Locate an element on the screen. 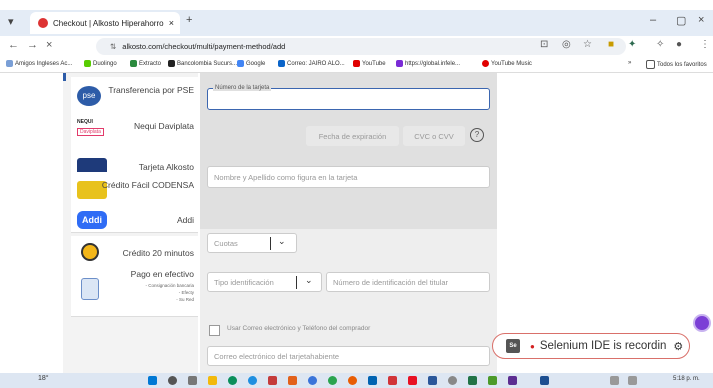 The width and height of the screenshot is (713, 388). browser-menu-icon: ⋮ is located at coordinates (705, 44).